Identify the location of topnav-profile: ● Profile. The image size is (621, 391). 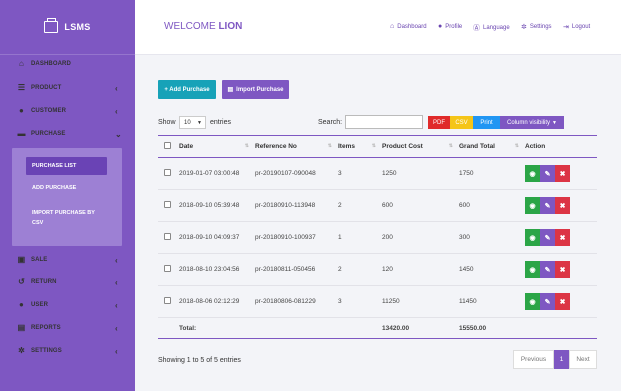
(450, 26).